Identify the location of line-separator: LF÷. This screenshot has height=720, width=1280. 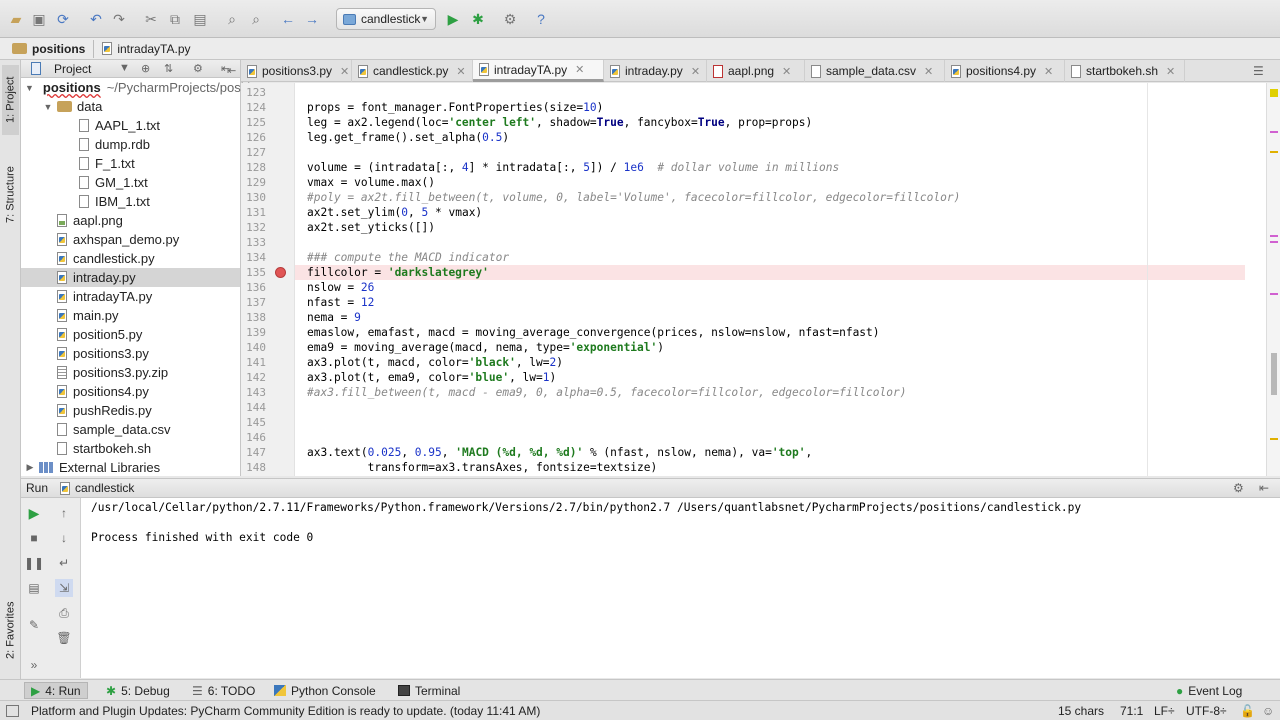
(1164, 711).